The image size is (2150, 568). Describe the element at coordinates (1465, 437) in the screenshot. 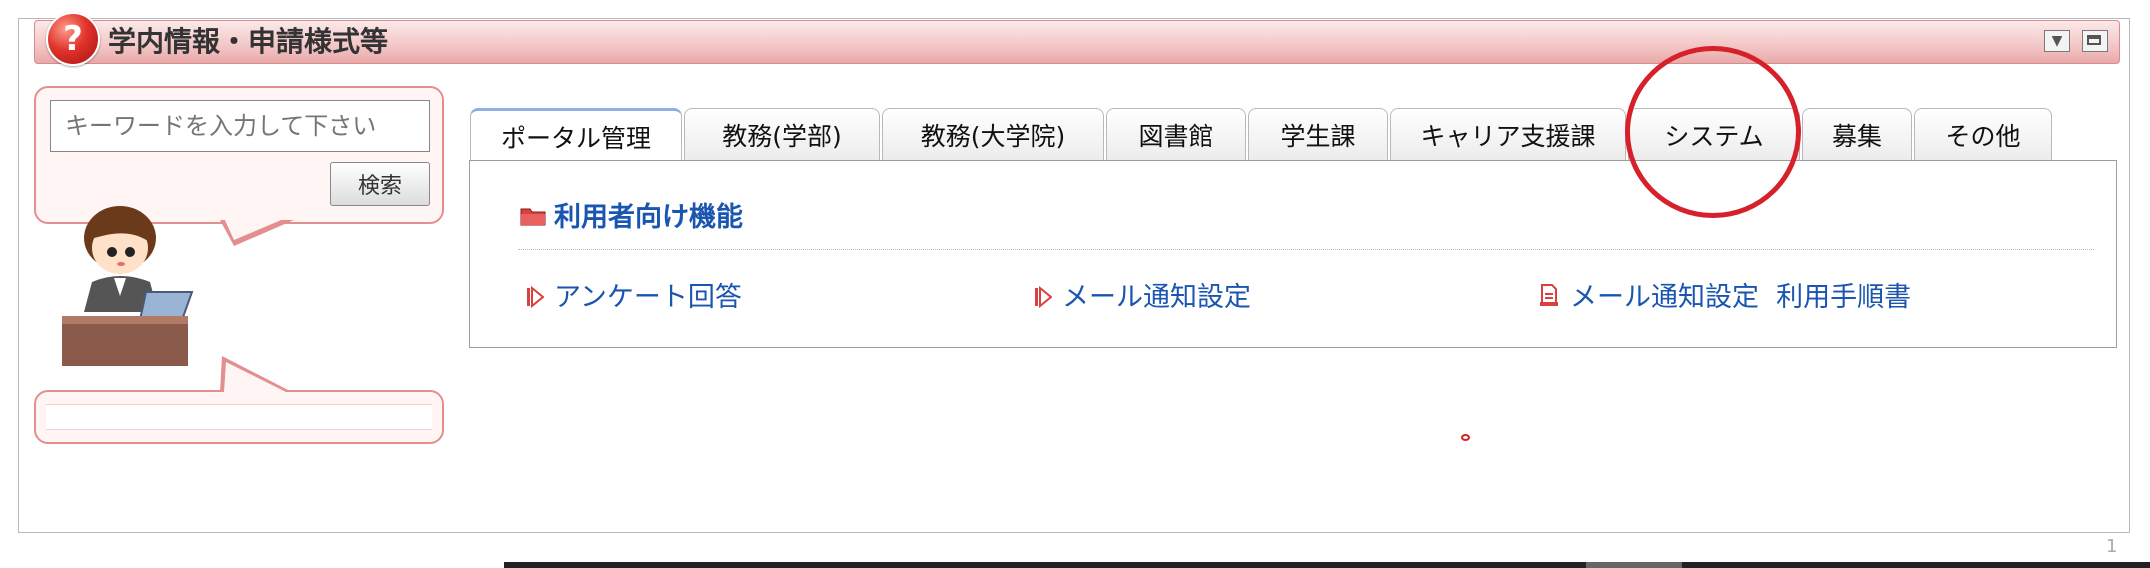

I see `annotation-dot` at that location.